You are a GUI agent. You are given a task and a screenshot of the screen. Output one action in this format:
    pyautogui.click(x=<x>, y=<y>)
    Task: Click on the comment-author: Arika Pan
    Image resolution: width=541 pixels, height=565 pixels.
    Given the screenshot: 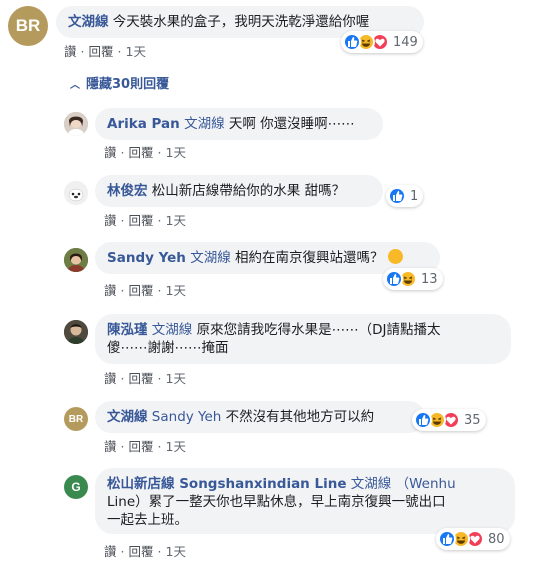 What is the action you would take?
    pyautogui.click(x=143, y=124)
    